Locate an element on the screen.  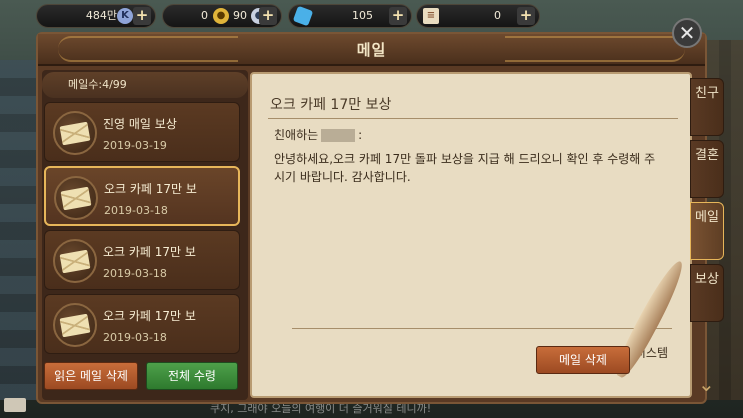
gold-currency: K 484만 + is located at coordinates (96, 16).